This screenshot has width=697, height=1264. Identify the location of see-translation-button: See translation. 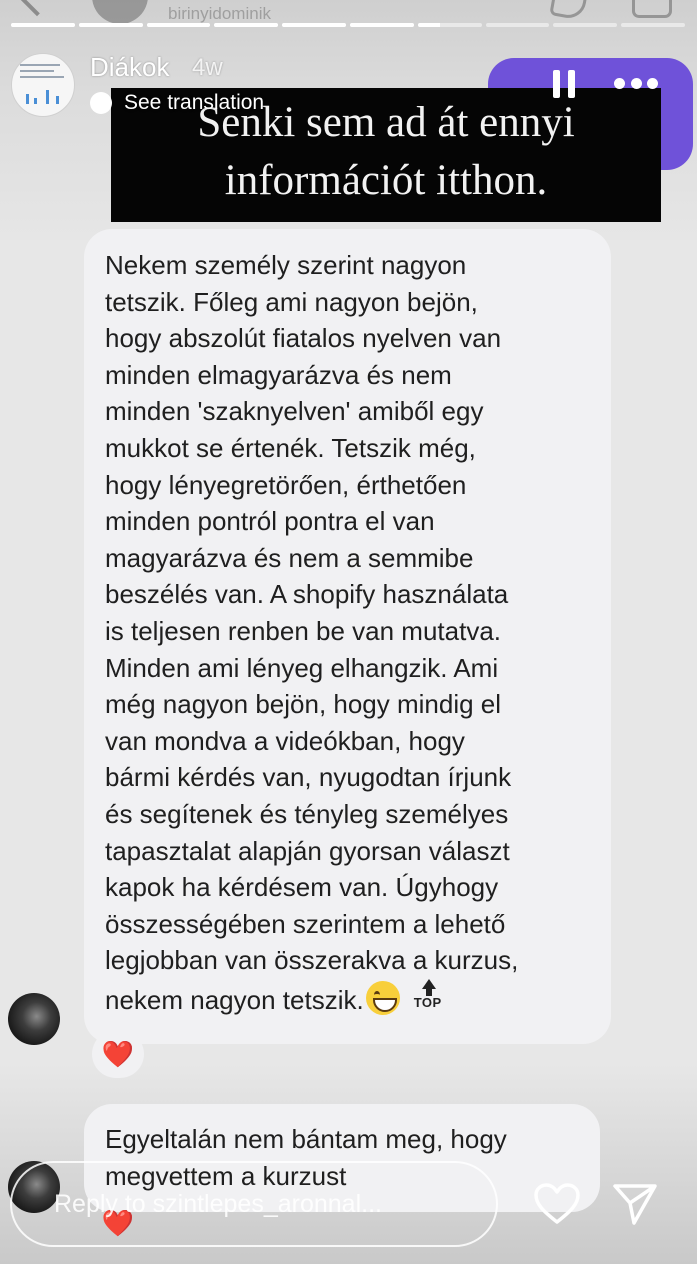
(177, 103).